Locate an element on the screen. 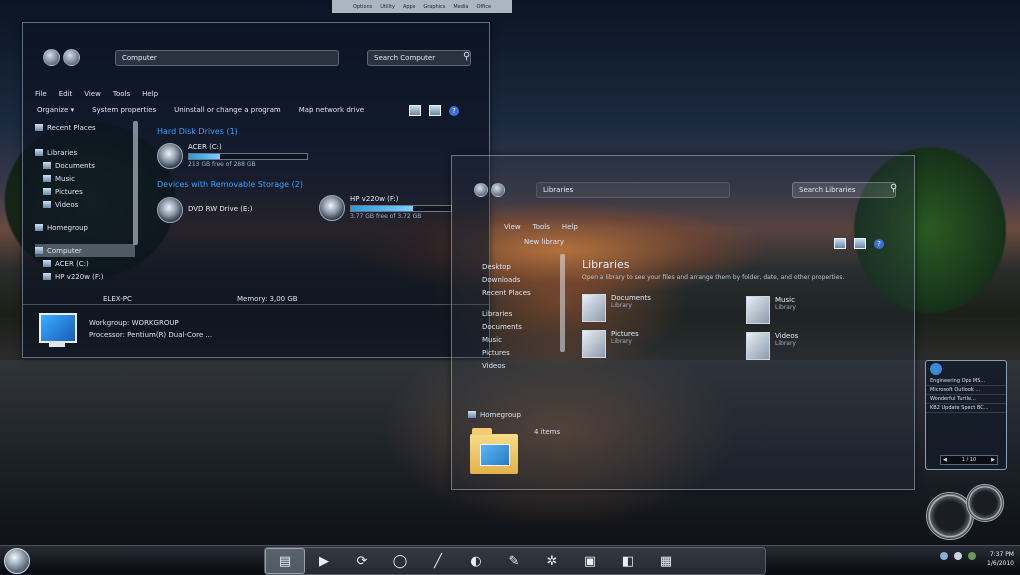 Image resolution: width=1020 pixels, height=575 pixels. nav-item-drive-c: ACER (C:) is located at coordinates (85, 263).